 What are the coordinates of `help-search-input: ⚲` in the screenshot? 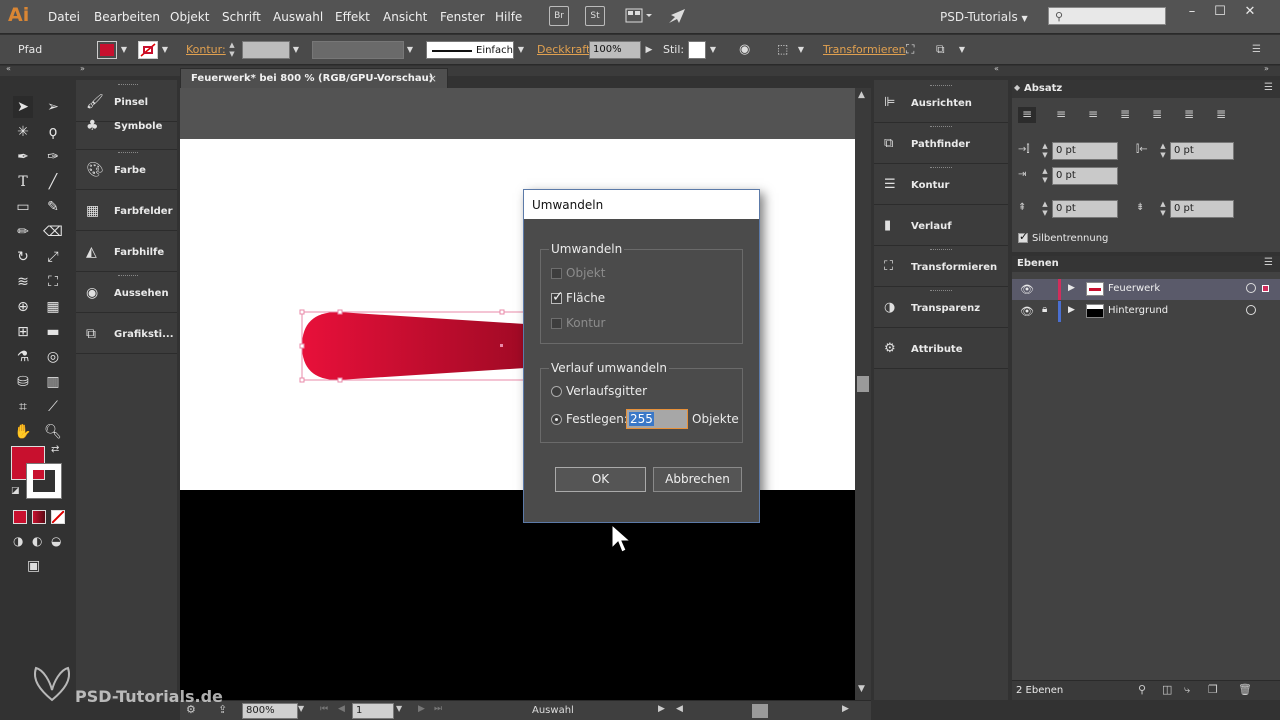 It's located at (1107, 16).